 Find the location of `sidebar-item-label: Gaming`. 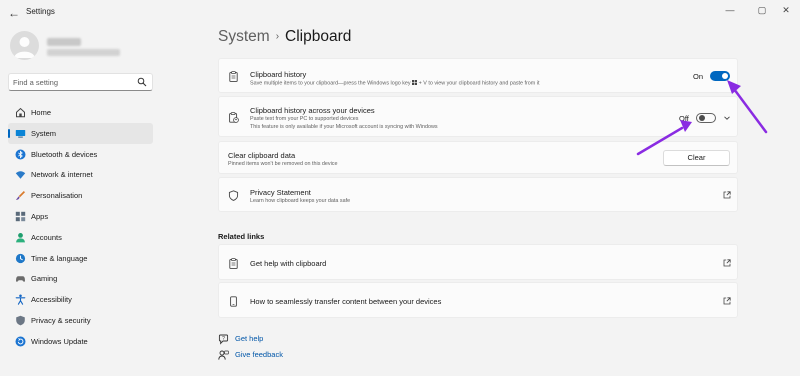

sidebar-item-label: Gaming is located at coordinates (44, 279).